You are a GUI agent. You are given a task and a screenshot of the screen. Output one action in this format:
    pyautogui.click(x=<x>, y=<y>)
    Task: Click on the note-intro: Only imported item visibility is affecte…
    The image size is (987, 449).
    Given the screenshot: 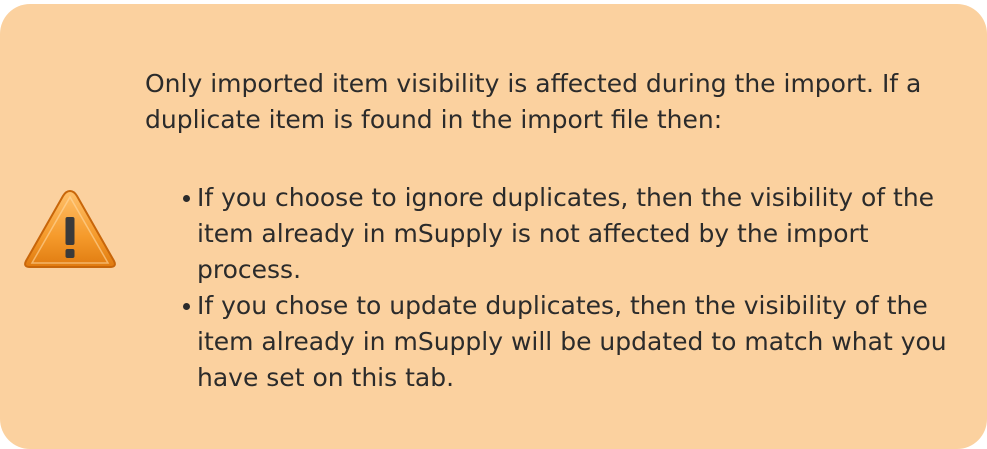 What is the action you would take?
    pyautogui.click(x=533, y=101)
    